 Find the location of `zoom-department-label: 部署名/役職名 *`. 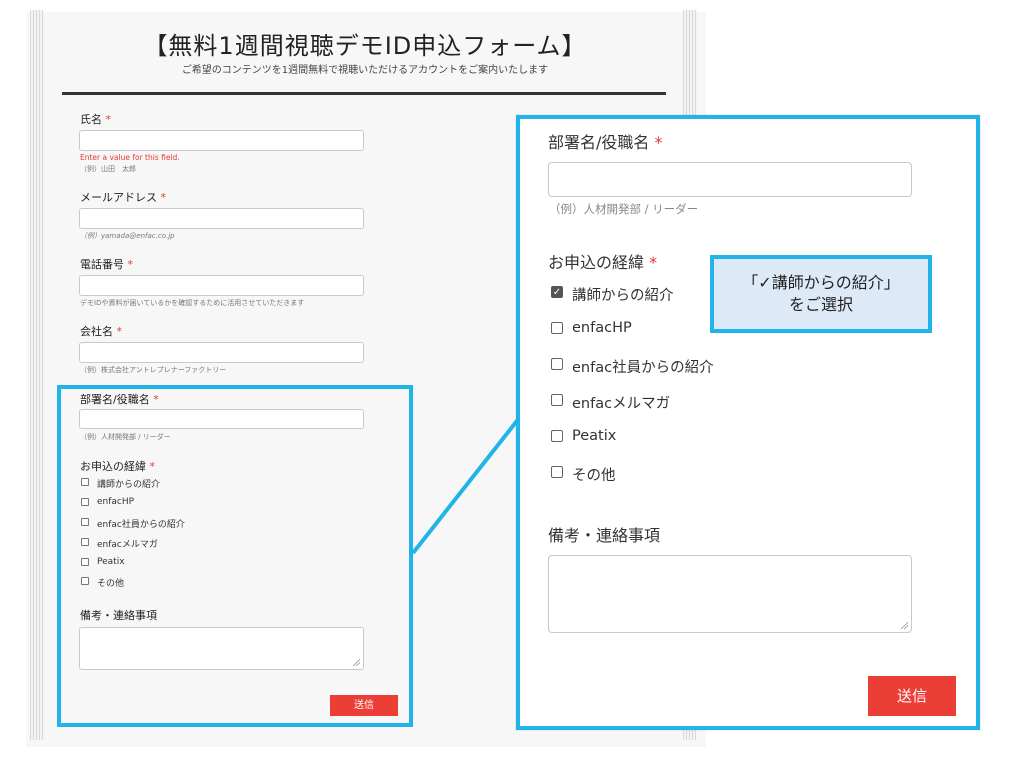

zoom-department-label: 部署名/役職名 * is located at coordinates (605, 142).